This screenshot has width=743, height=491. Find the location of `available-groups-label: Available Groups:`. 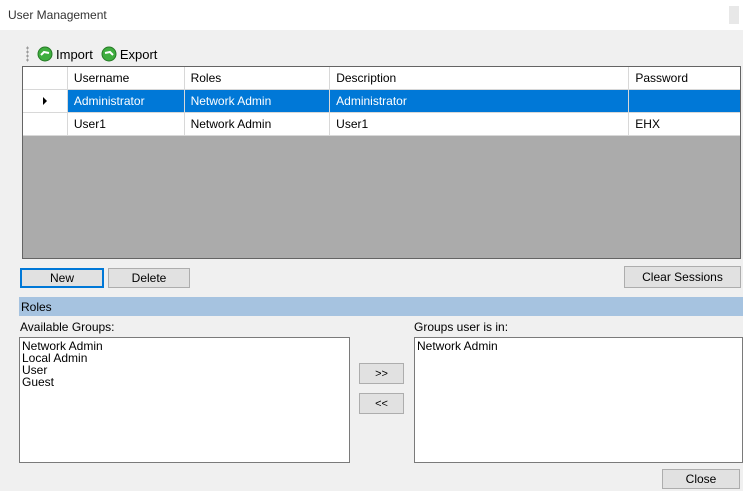

available-groups-label: Available Groups: is located at coordinates (67, 327).